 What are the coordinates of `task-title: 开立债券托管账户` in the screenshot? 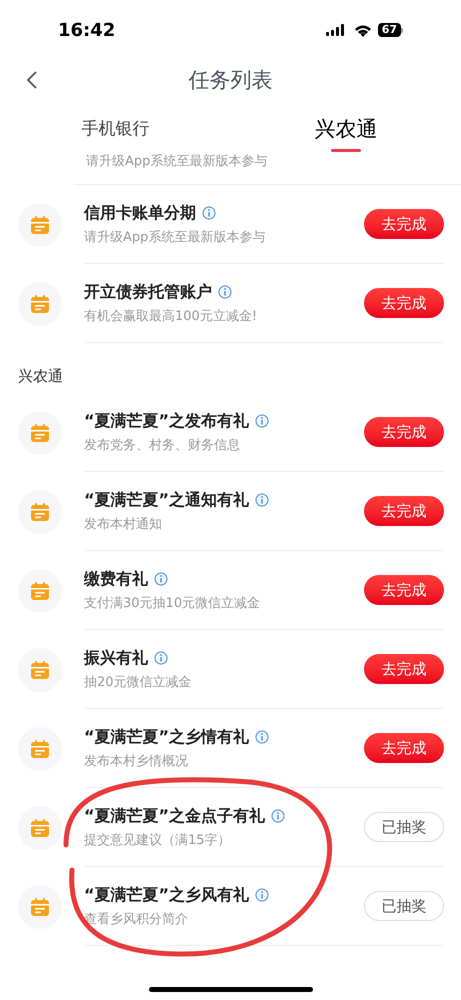 It's located at (148, 291).